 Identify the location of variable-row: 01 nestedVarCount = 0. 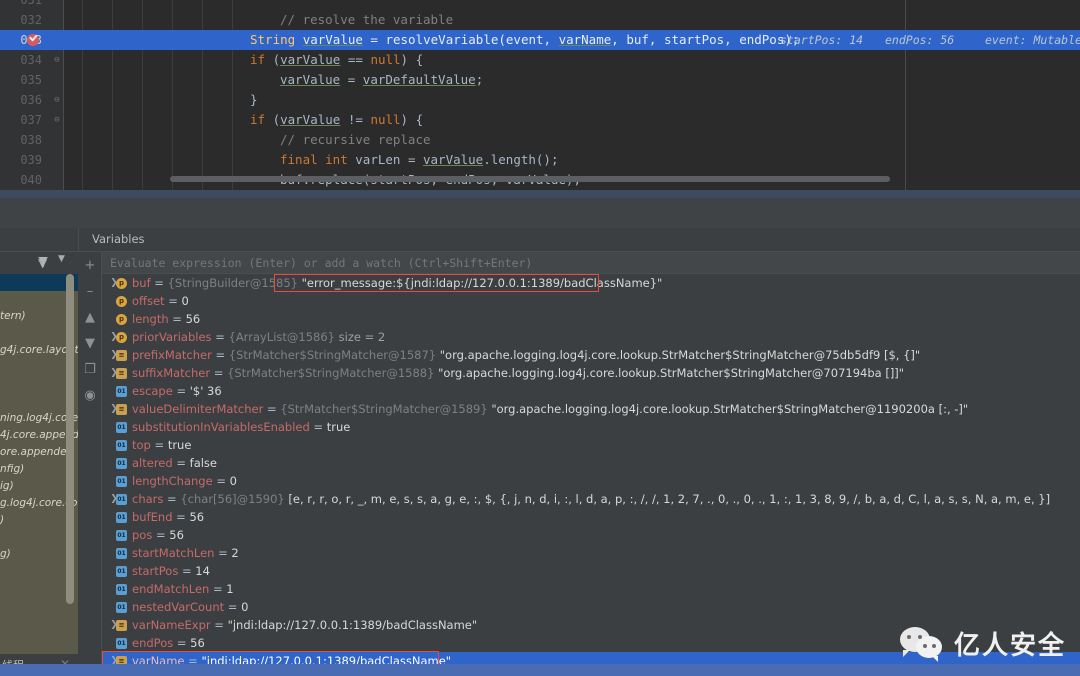
(591, 607).